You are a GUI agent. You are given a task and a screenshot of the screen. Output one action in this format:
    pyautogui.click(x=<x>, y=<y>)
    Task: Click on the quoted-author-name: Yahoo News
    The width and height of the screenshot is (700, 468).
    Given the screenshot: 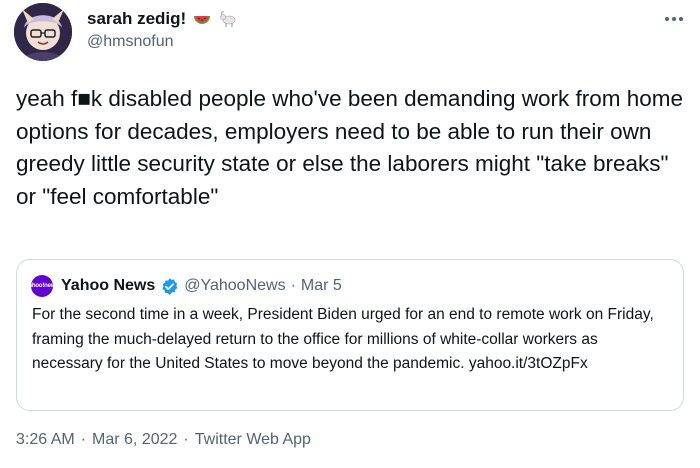 What is the action you would take?
    pyautogui.click(x=108, y=286)
    